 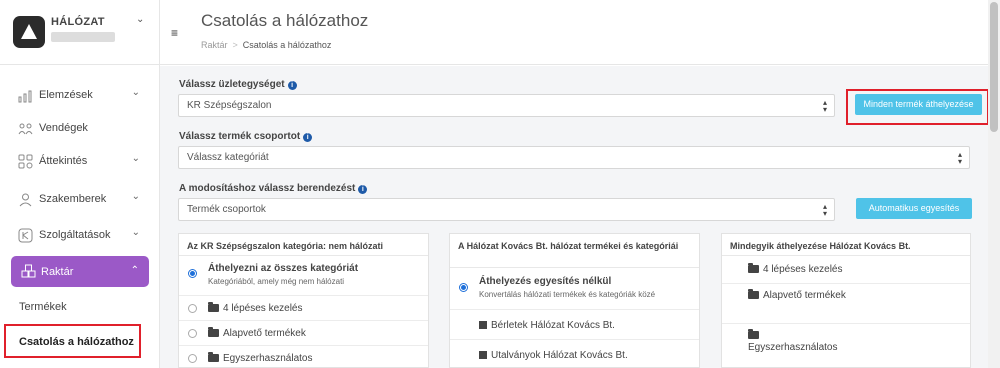 I want to click on breadcrumb: Raktár > Csatolás a hálózathoz, so click(x=266, y=45).